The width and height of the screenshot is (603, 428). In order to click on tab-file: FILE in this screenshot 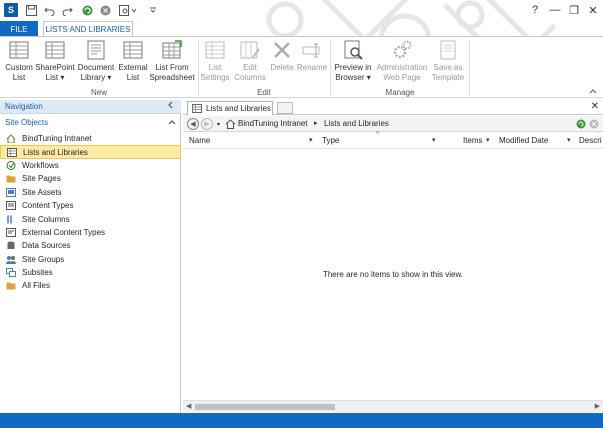, I will do `click(19, 29)`.